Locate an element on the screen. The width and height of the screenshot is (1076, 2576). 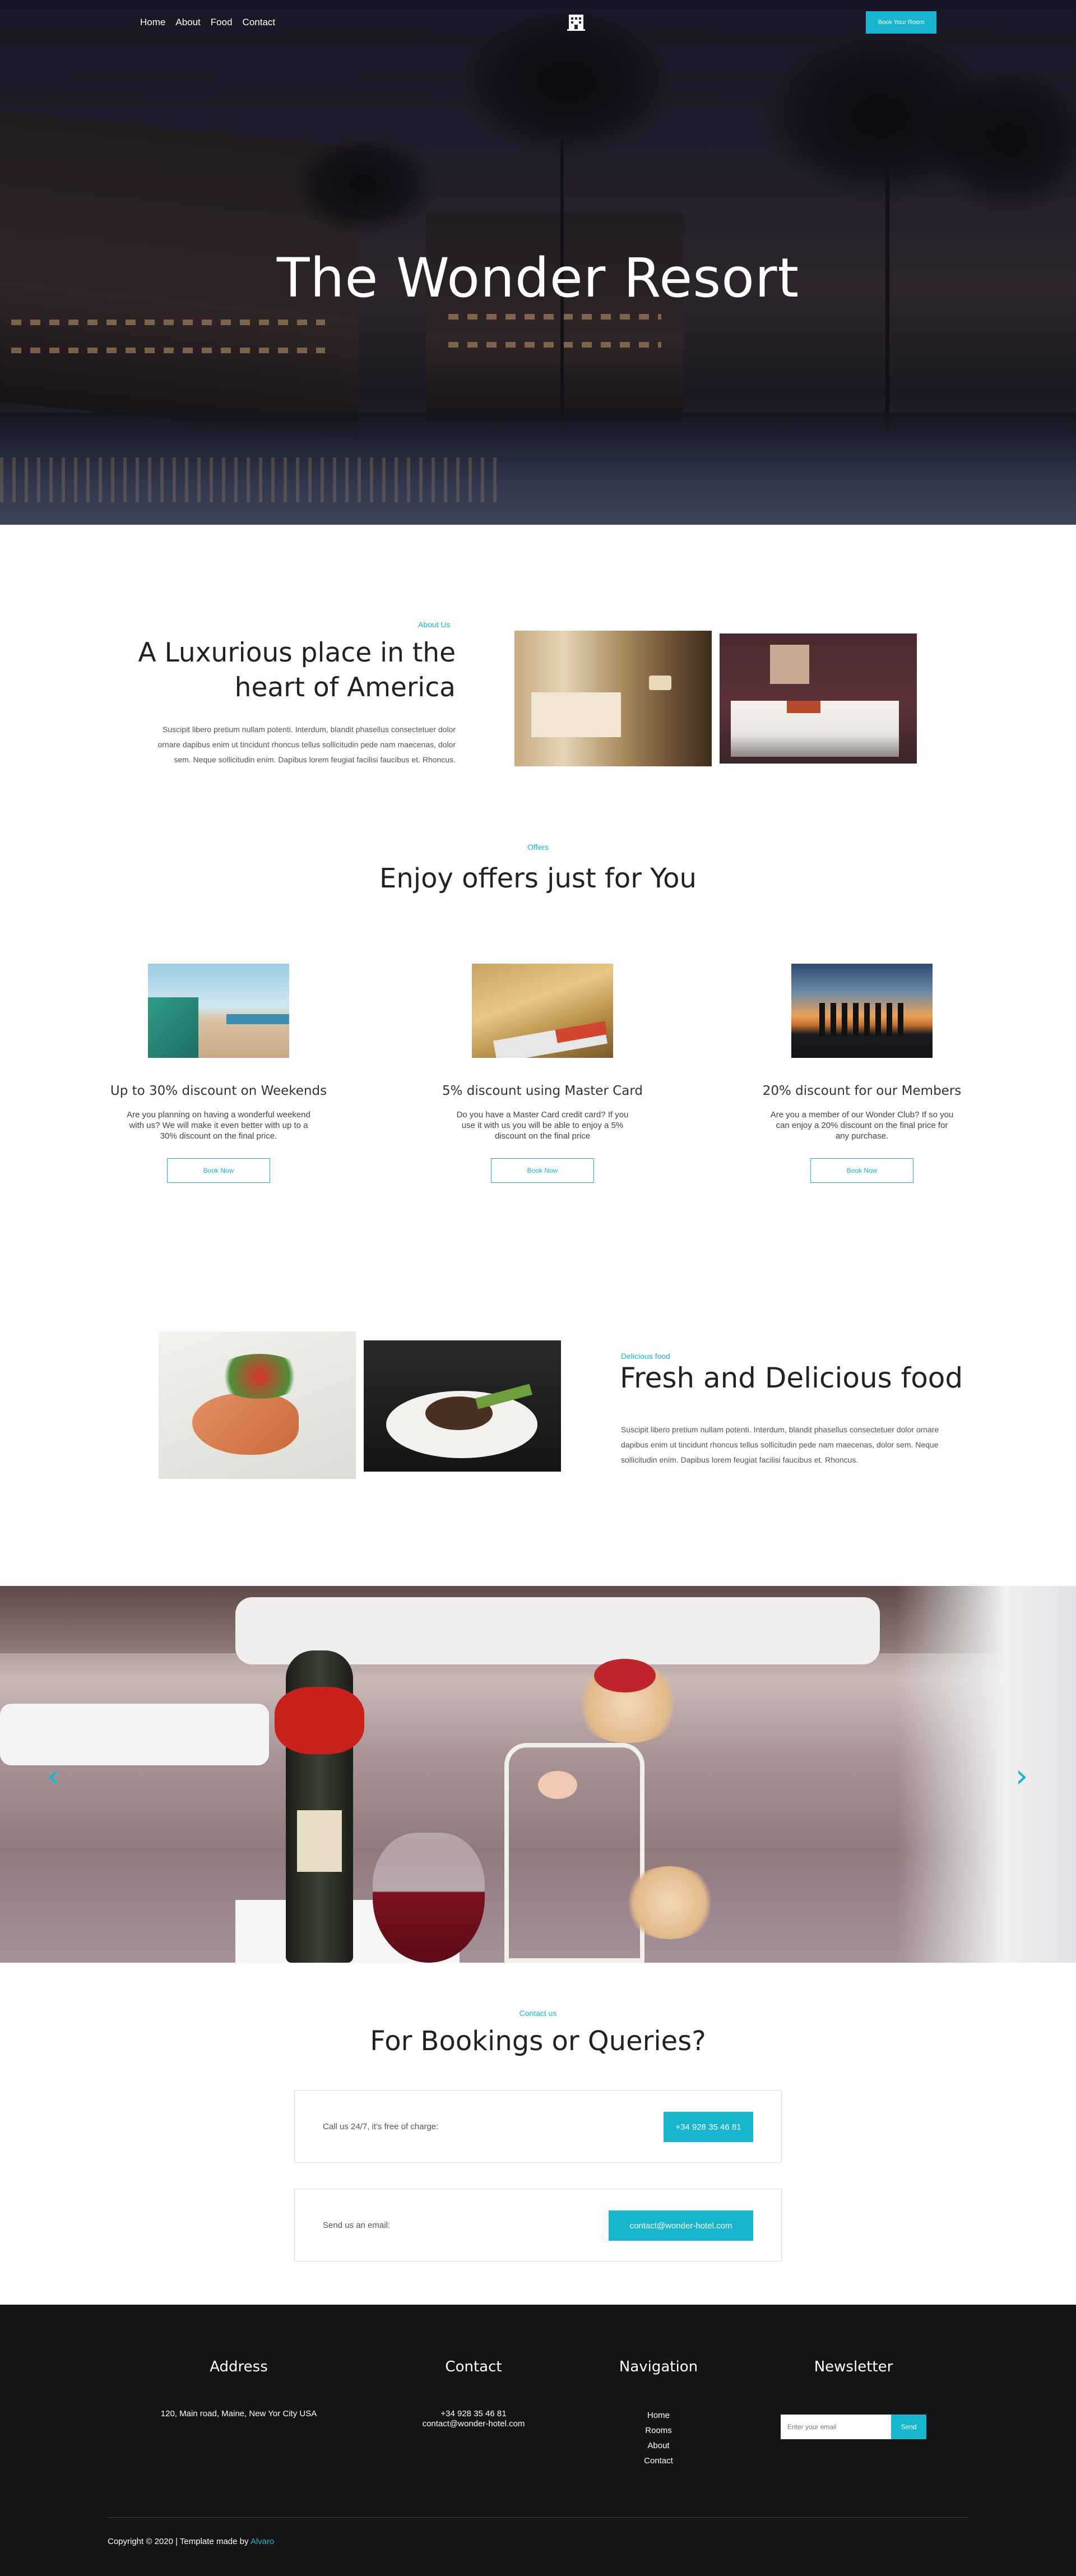
offer-photo-car is located at coordinates (173, 1027).